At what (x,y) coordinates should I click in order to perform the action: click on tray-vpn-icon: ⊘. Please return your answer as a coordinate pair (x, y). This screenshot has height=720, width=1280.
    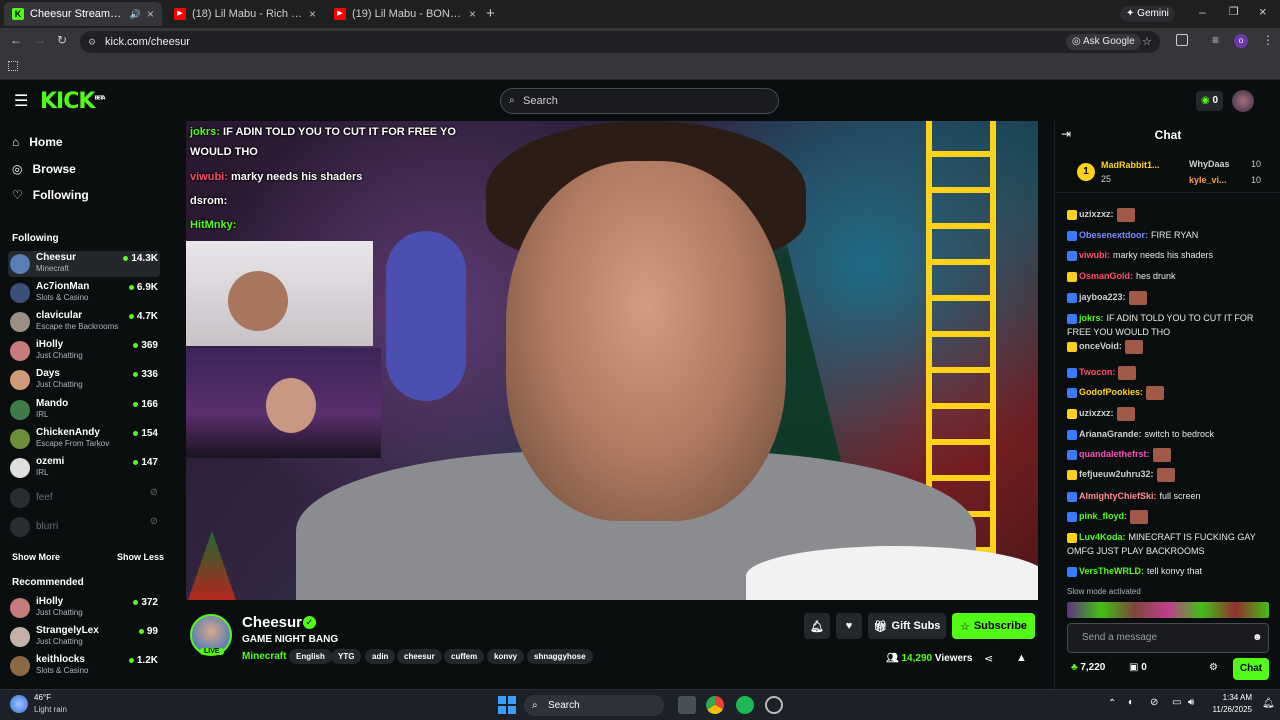
    Looking at the image, I should click on (1154, 702).